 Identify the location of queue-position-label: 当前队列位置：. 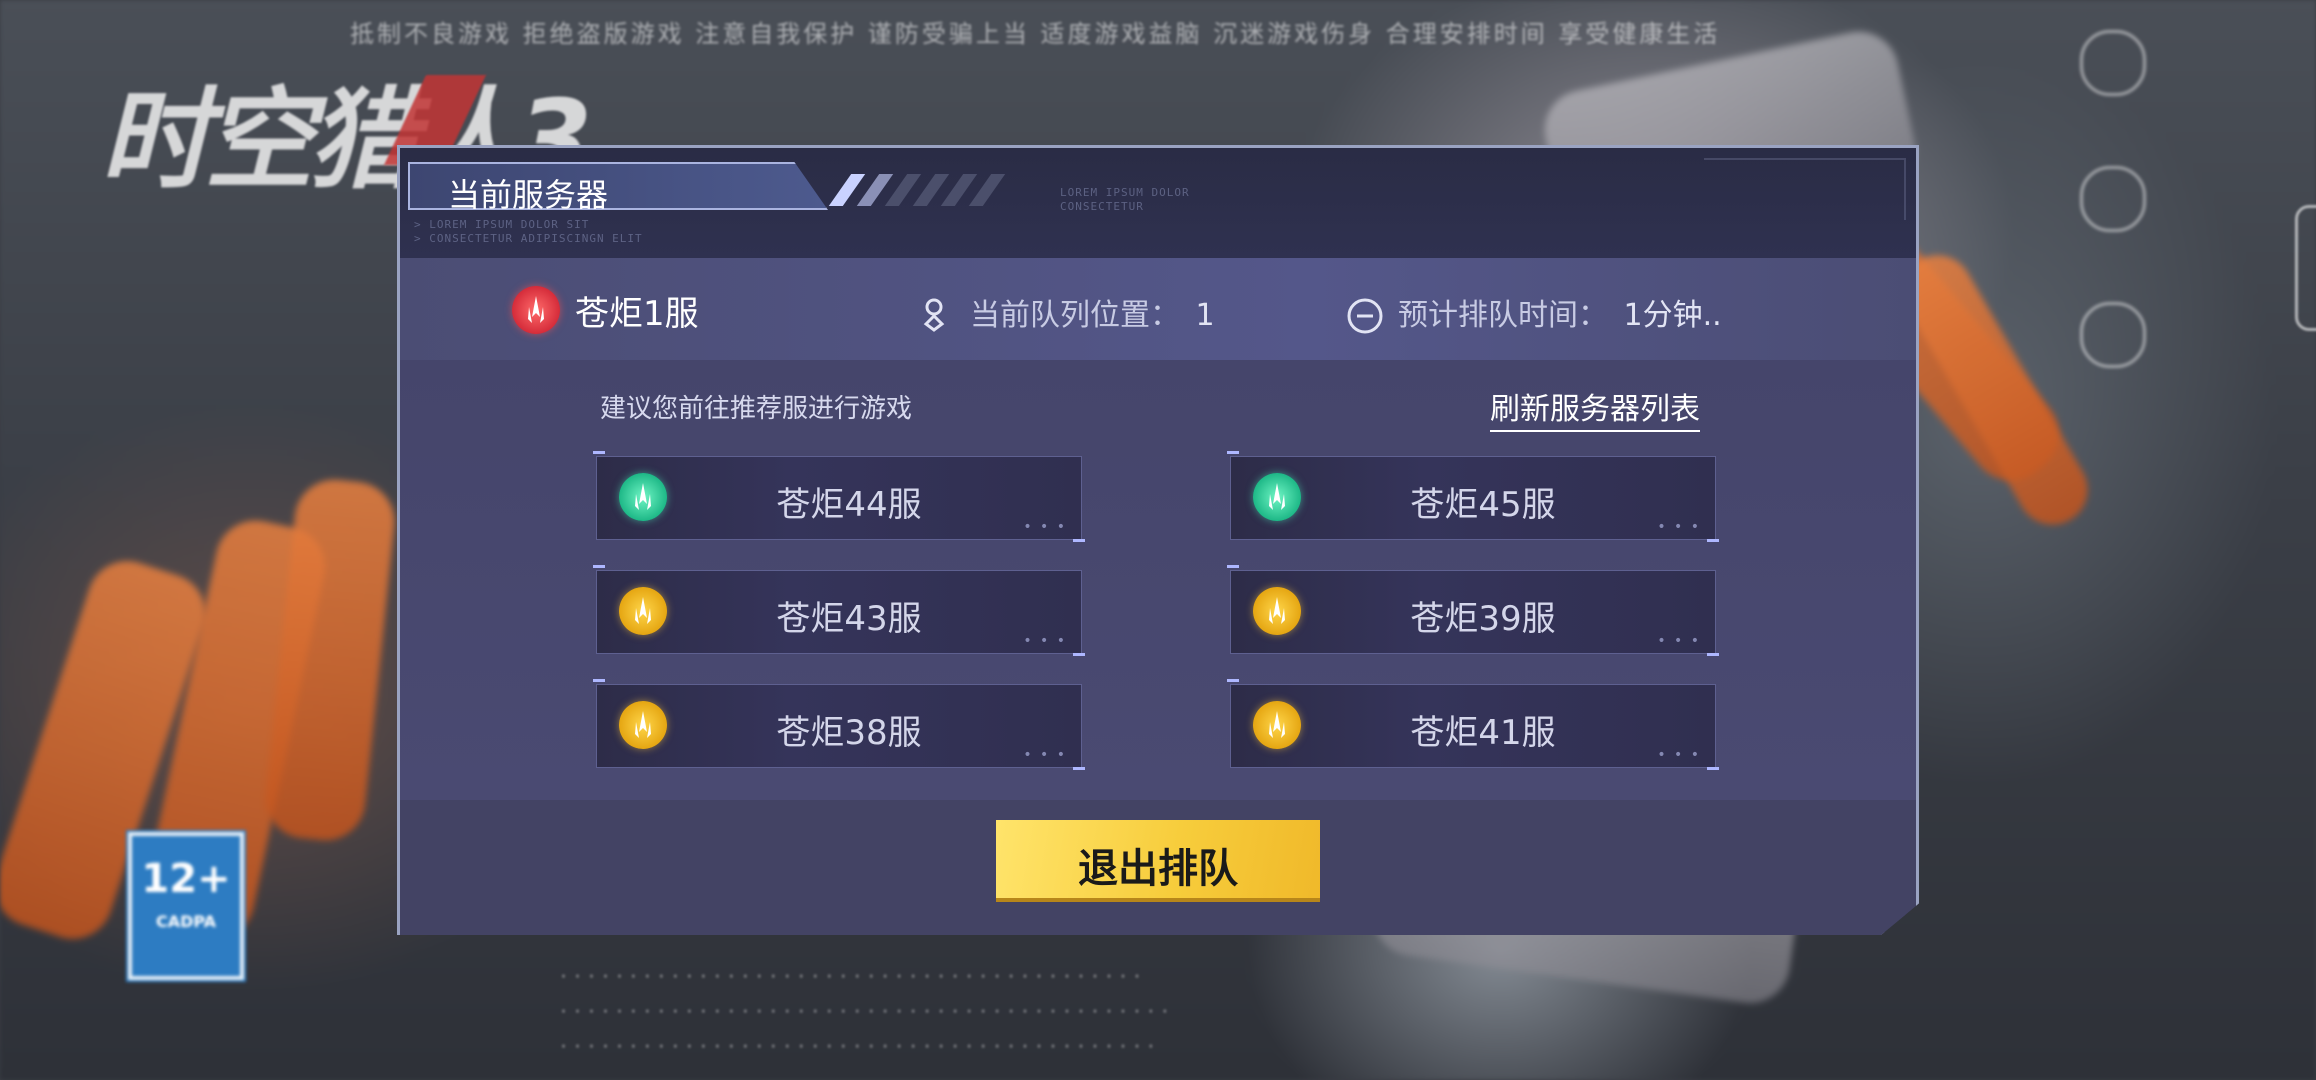
(1075, 315).